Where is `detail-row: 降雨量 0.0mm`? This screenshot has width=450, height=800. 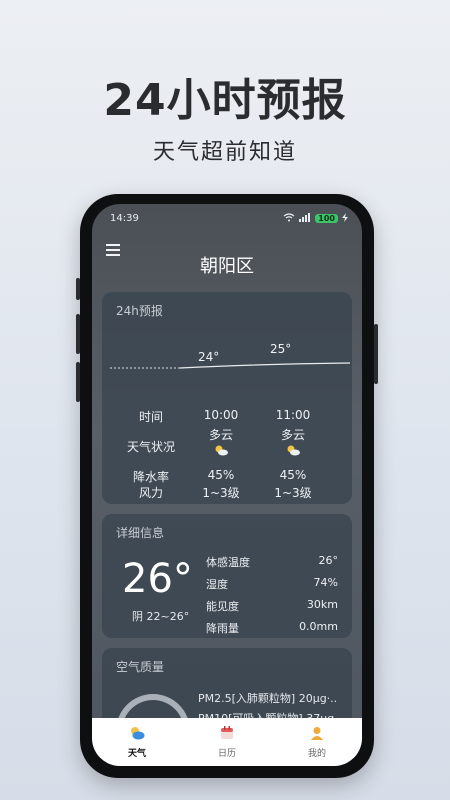 detail-row: 降雨量 0.0mm is located at coordinates (272, 630).